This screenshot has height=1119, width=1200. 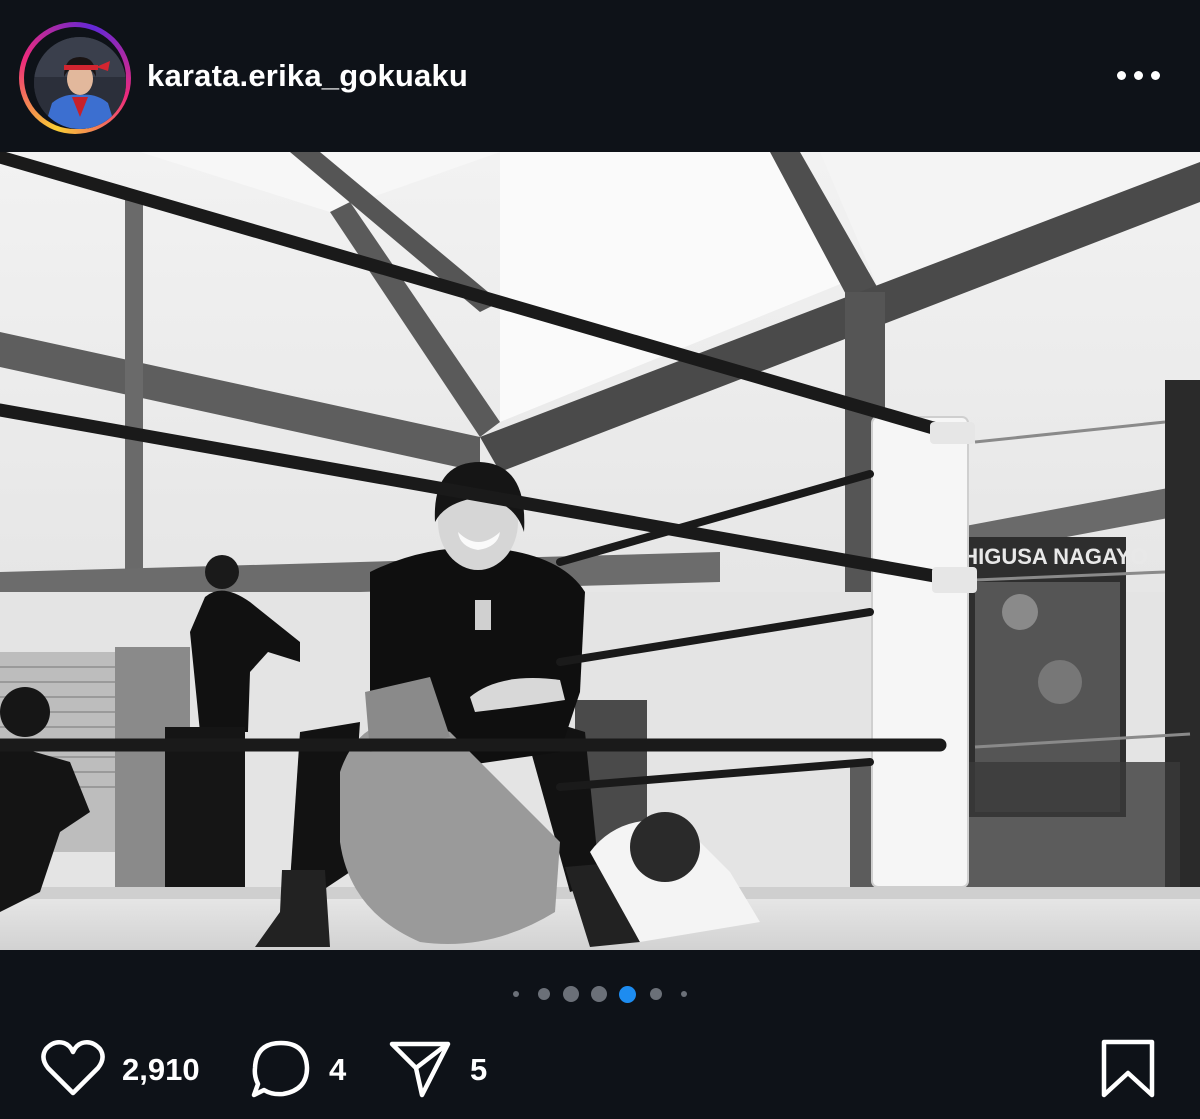 I want to click on more-horizontal-icon, so click(x=1121, y=75).